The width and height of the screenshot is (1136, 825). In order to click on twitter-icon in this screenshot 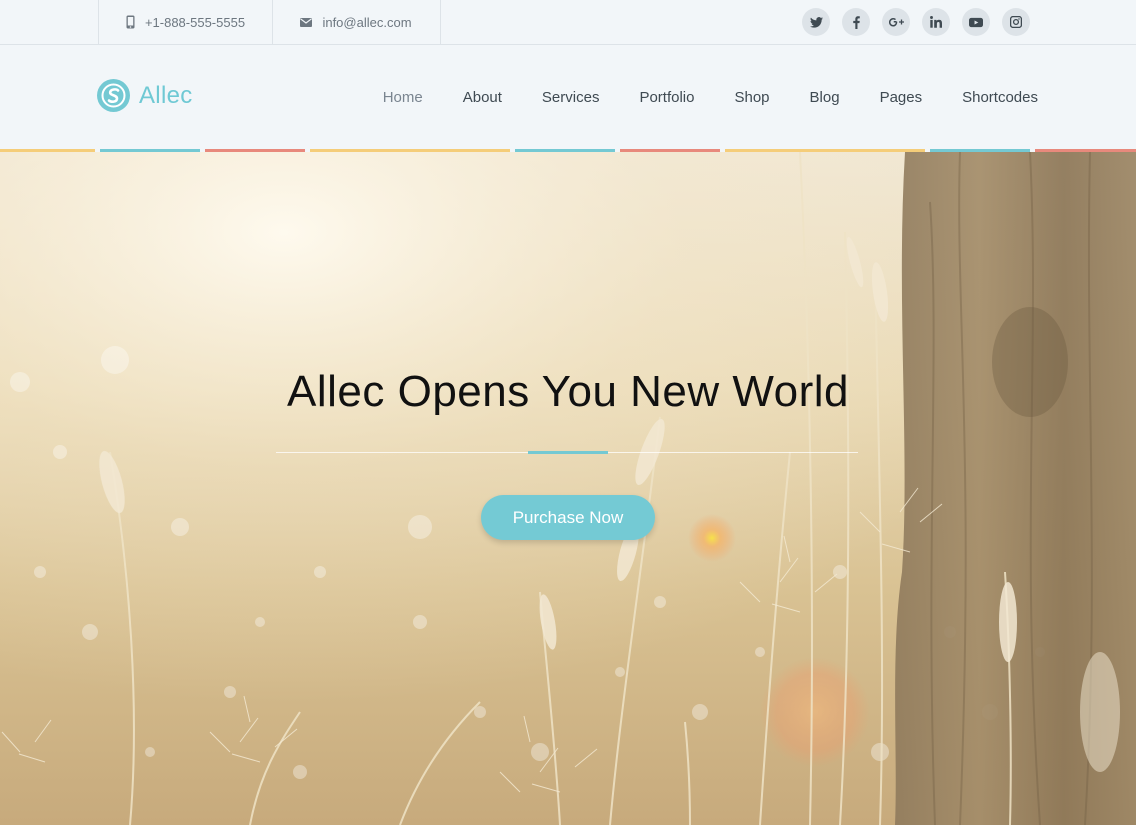, I will do `click(816, 22)`.